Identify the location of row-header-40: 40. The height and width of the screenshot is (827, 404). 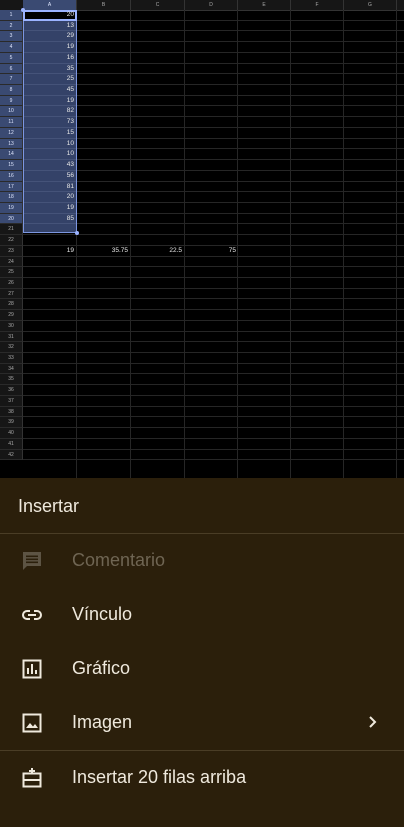
(11, 433).